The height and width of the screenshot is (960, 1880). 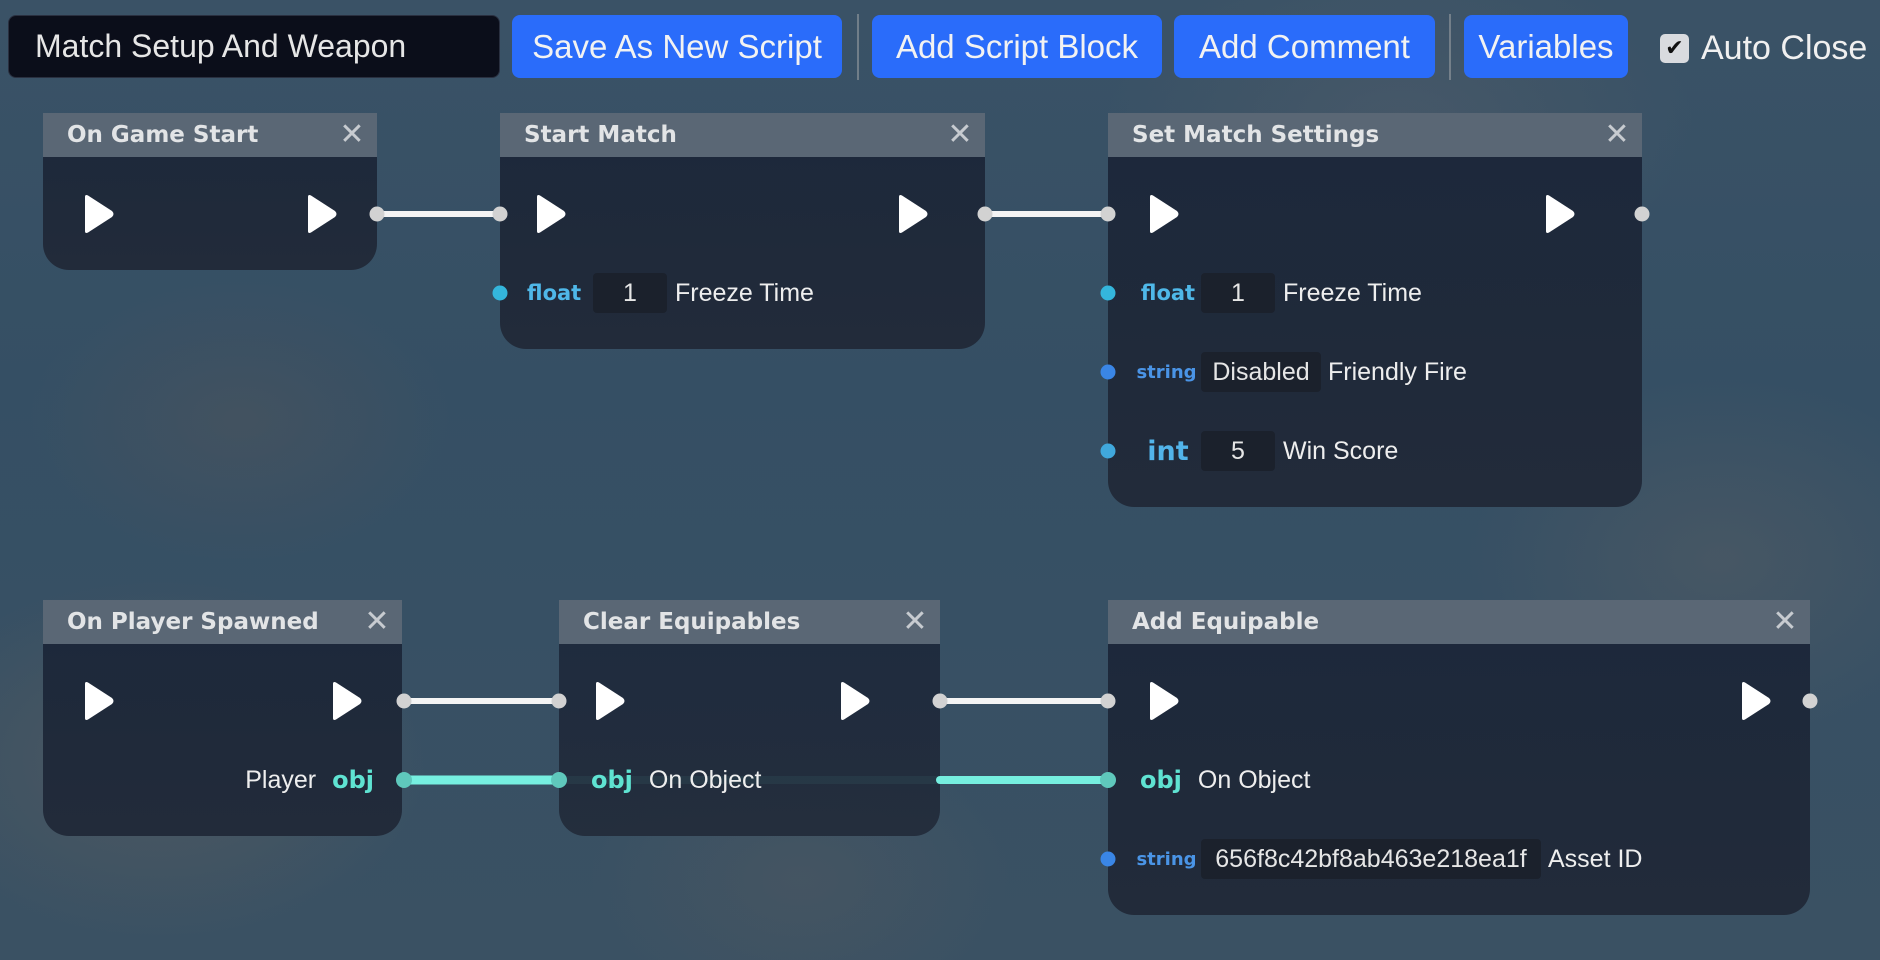 What do you see at coordinates (254, 46) in the screenshot?
I see `script-name-input` at bounding box center [254, 46].